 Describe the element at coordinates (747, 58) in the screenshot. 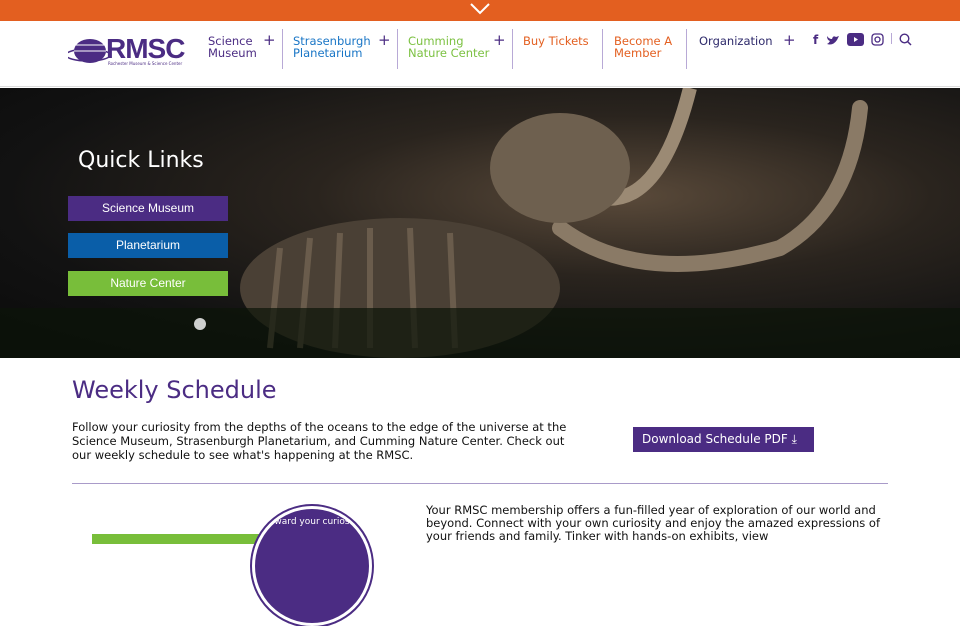

I see `nav-organization: Organization +` at that location.